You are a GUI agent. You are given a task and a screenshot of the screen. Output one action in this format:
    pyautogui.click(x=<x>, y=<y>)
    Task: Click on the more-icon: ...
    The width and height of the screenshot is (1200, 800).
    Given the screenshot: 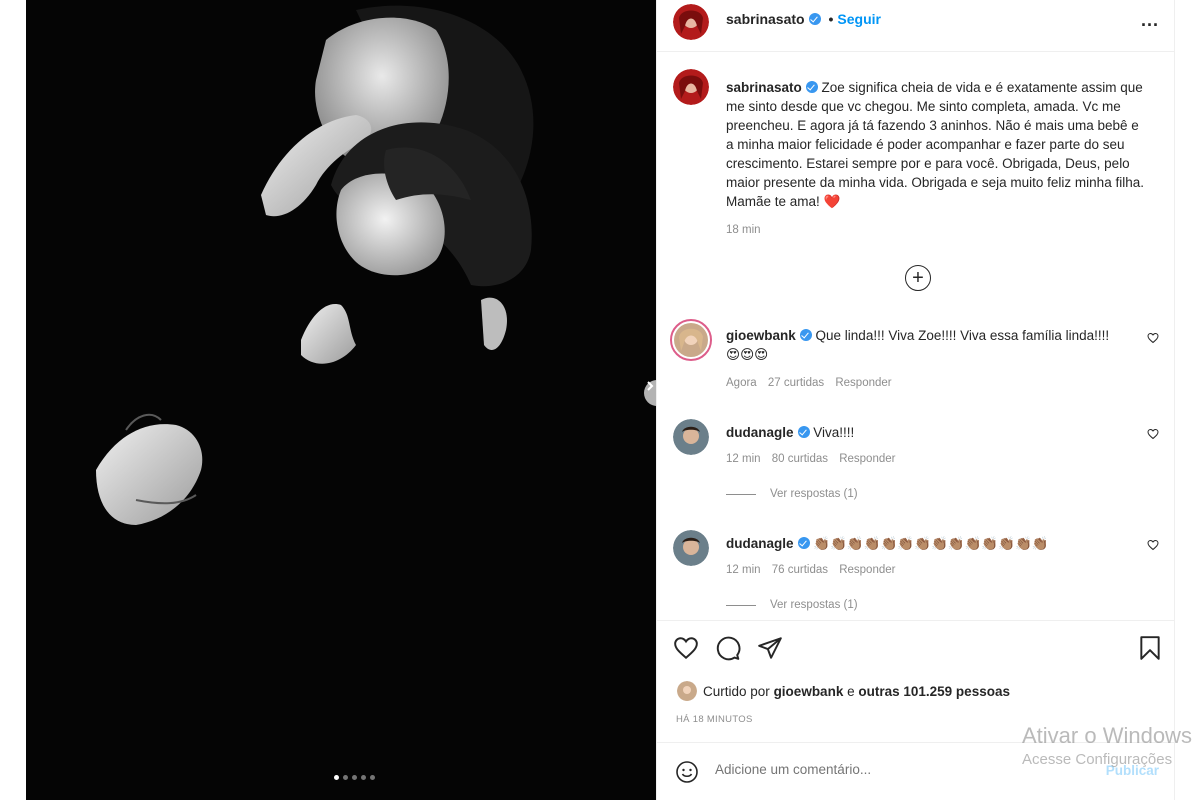 What is the action you would take?
    pyautogui.click(x=1150, y=20)
    